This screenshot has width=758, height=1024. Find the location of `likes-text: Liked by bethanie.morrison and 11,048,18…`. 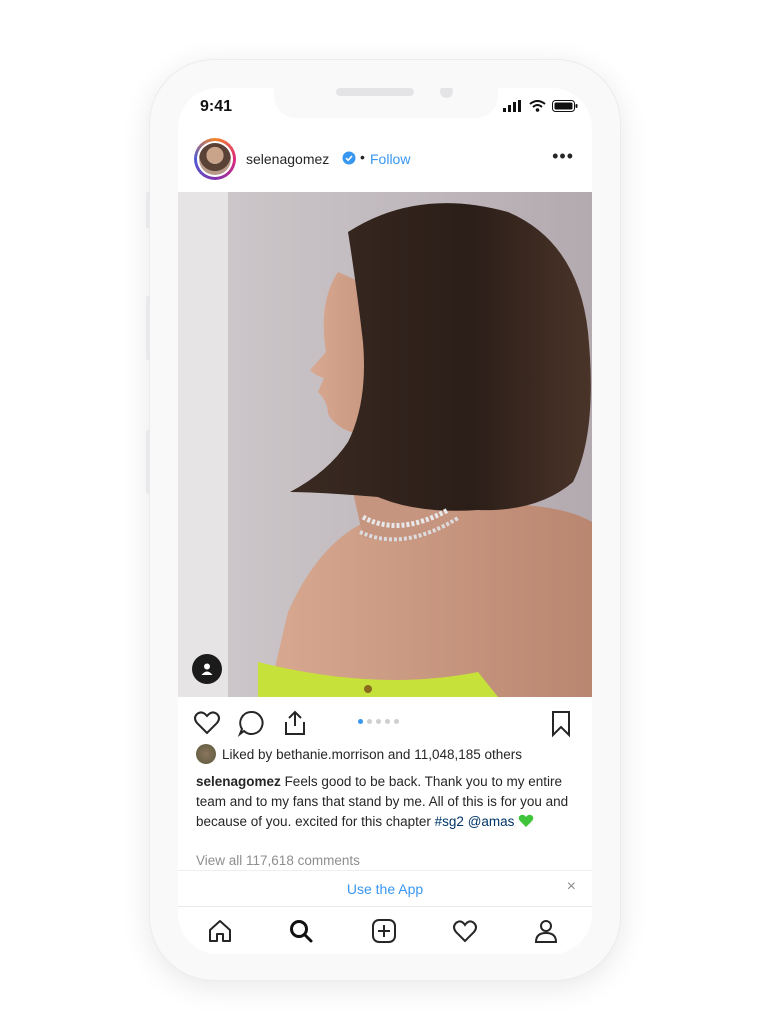

likes-text: Liked by bethanie.morrison and 11,048,18… is located at coordinates (372, 754).